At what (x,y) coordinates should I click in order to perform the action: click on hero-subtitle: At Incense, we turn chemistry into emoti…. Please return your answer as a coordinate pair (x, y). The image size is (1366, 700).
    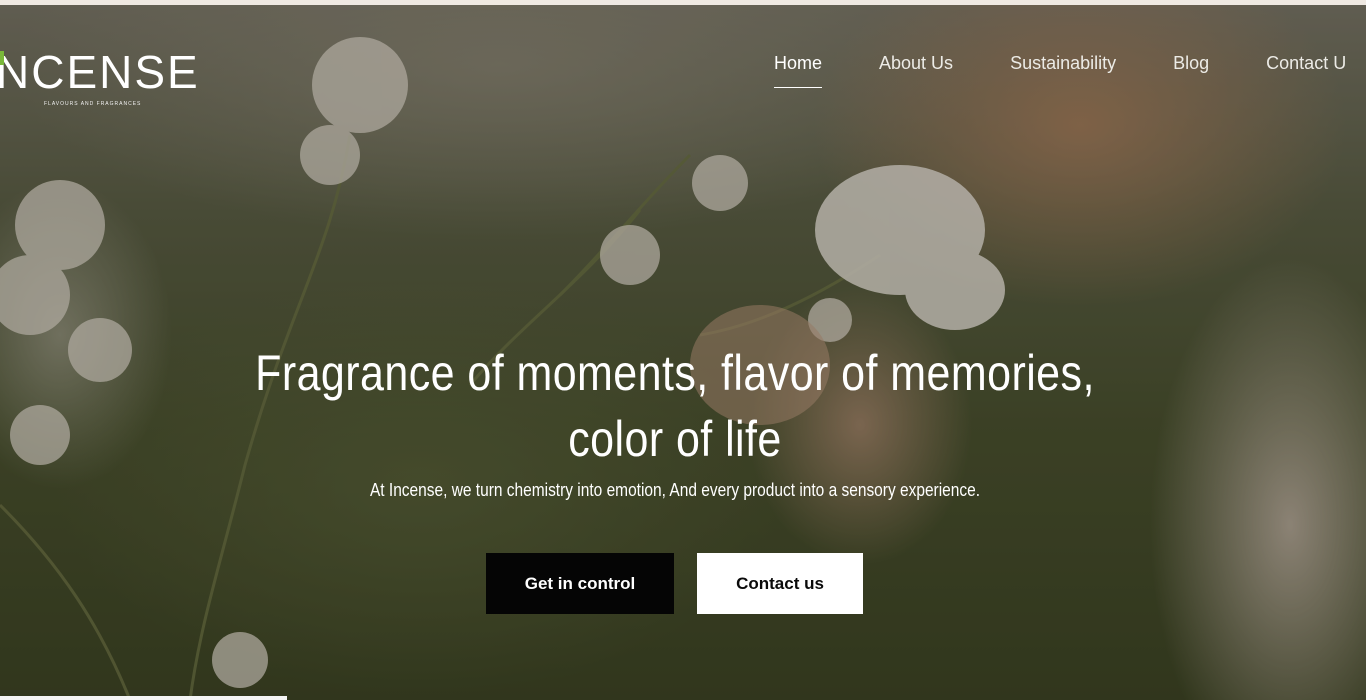
    Looking at the image, I should click on (675, 490).